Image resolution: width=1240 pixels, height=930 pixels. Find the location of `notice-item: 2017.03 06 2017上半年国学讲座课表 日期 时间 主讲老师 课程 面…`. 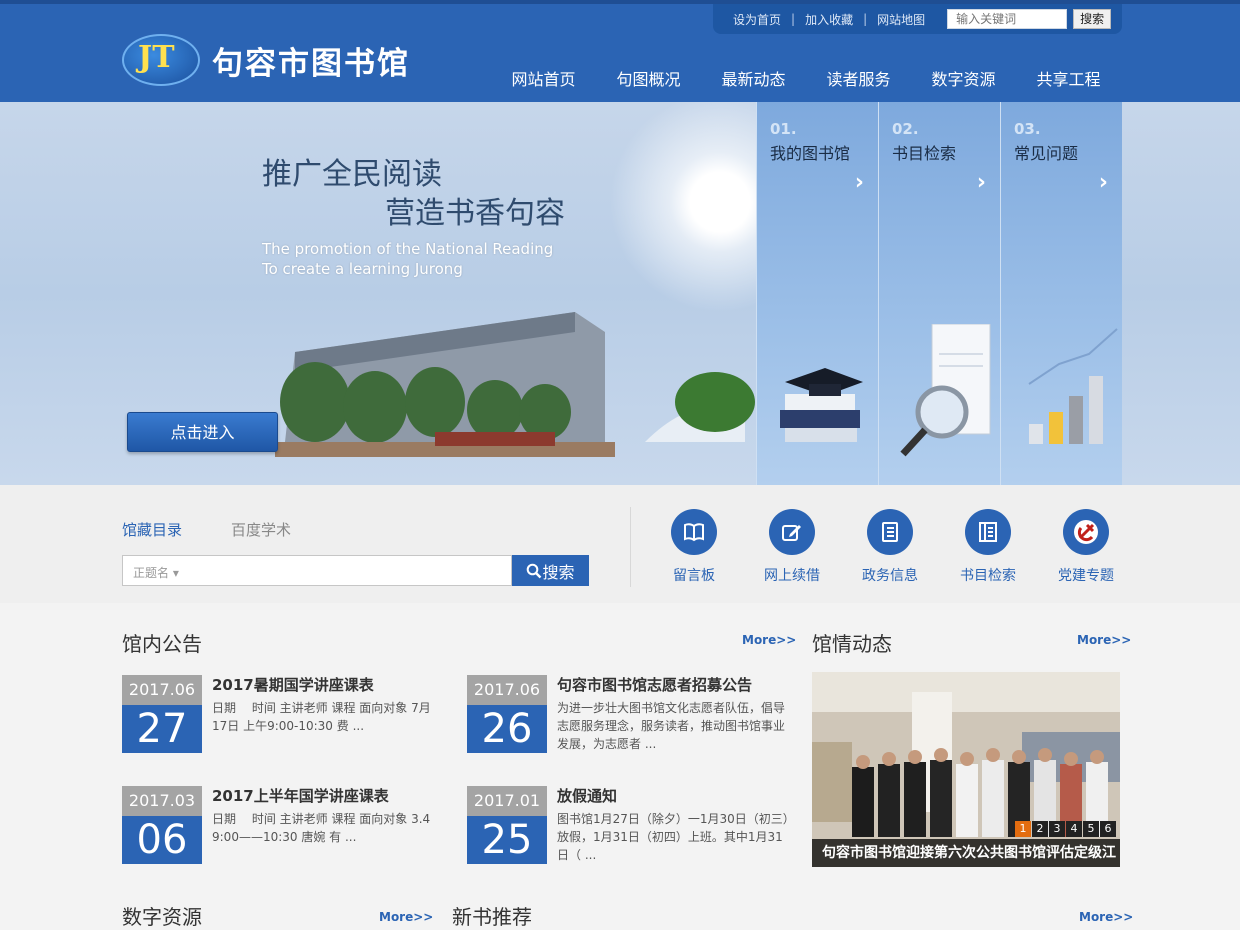

notice-item: 2017.03 06 2017上半年国学讲座课表 日期 时间 主讲老师 课程 面… is located at coordinates (282, 826).